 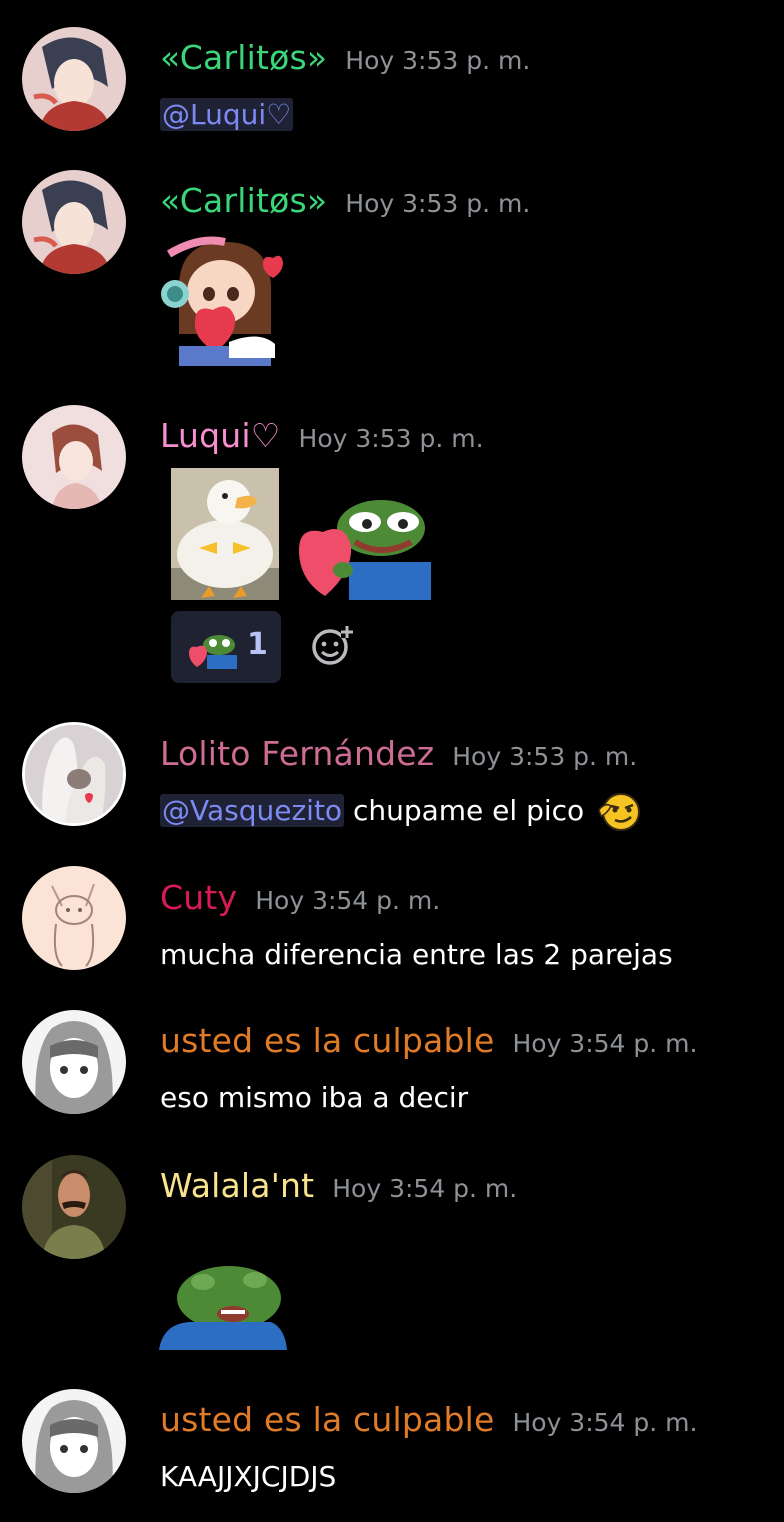 What do you see at coordinates (74, 774) in the screenshot?
I see `cat-avatar` at bounding box center [74, 774].